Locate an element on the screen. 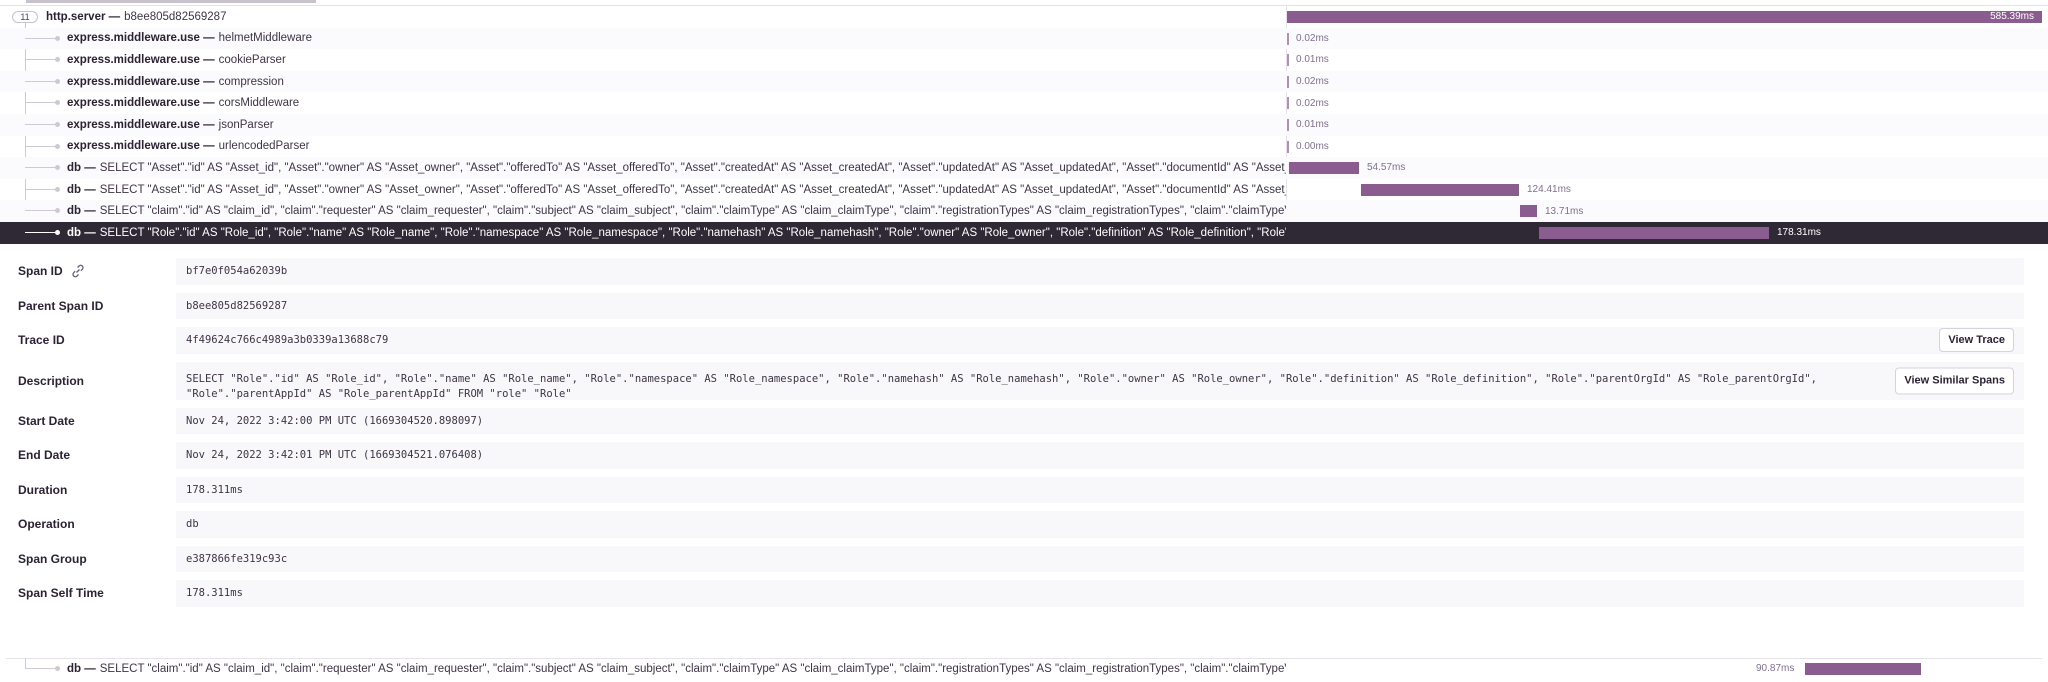 This screenshot has height=682, width=2048. tree-connector is located at coordinates (25, 663).